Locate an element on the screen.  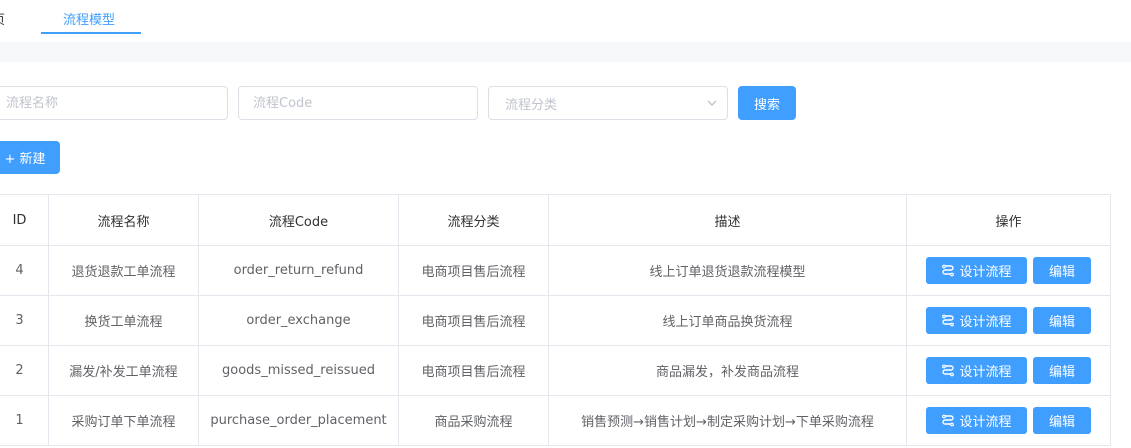
column-header-description: 描述 is located at coordinates (727, 220).